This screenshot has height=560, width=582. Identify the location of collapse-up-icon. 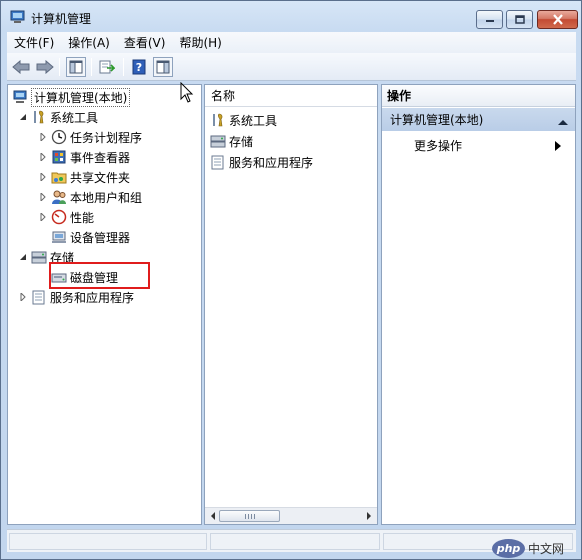
(563, 122).